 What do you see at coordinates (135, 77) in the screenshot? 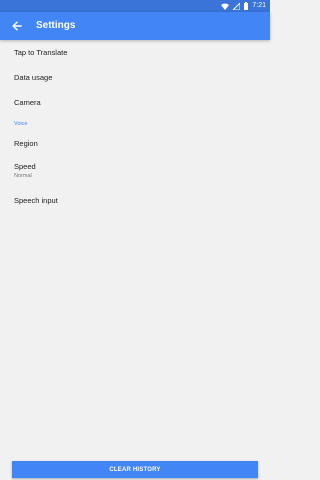
I see `setting-data-usage: Data usage` at bounding box center [135, 77].